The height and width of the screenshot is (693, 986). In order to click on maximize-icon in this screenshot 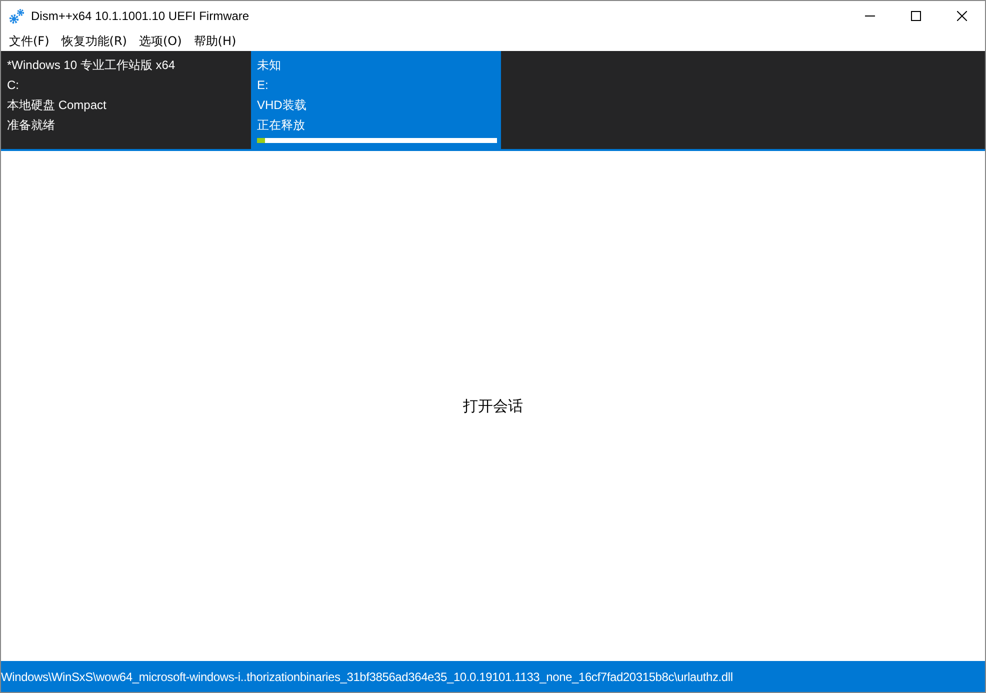, I will do `click(916, 16)`.